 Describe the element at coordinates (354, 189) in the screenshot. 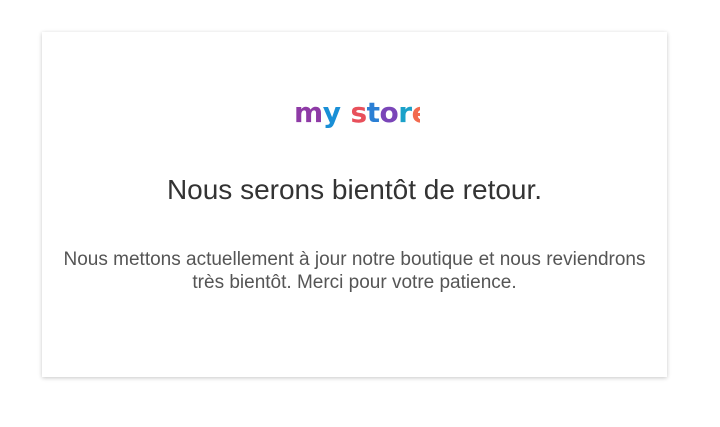

I see `page-title: Nous serons bientôt de retour.` at that location.